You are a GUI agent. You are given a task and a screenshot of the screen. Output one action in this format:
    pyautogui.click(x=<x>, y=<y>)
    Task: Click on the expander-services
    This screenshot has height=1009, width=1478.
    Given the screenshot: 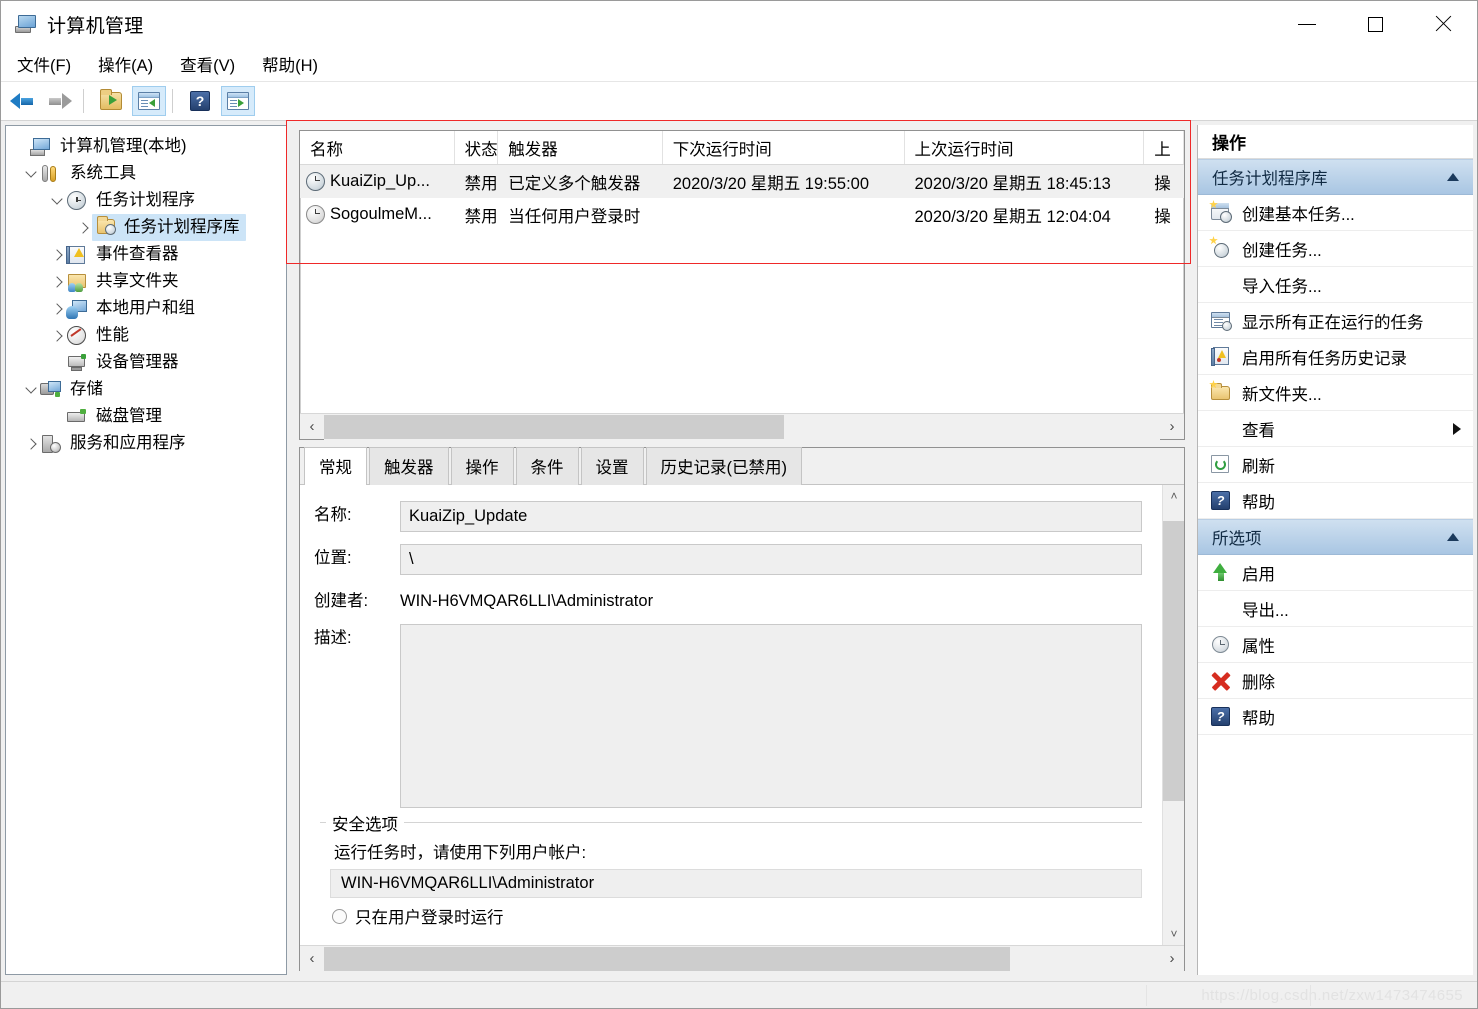 What is the action you would take?
    pyautogui.click(x=31, y=443)
    